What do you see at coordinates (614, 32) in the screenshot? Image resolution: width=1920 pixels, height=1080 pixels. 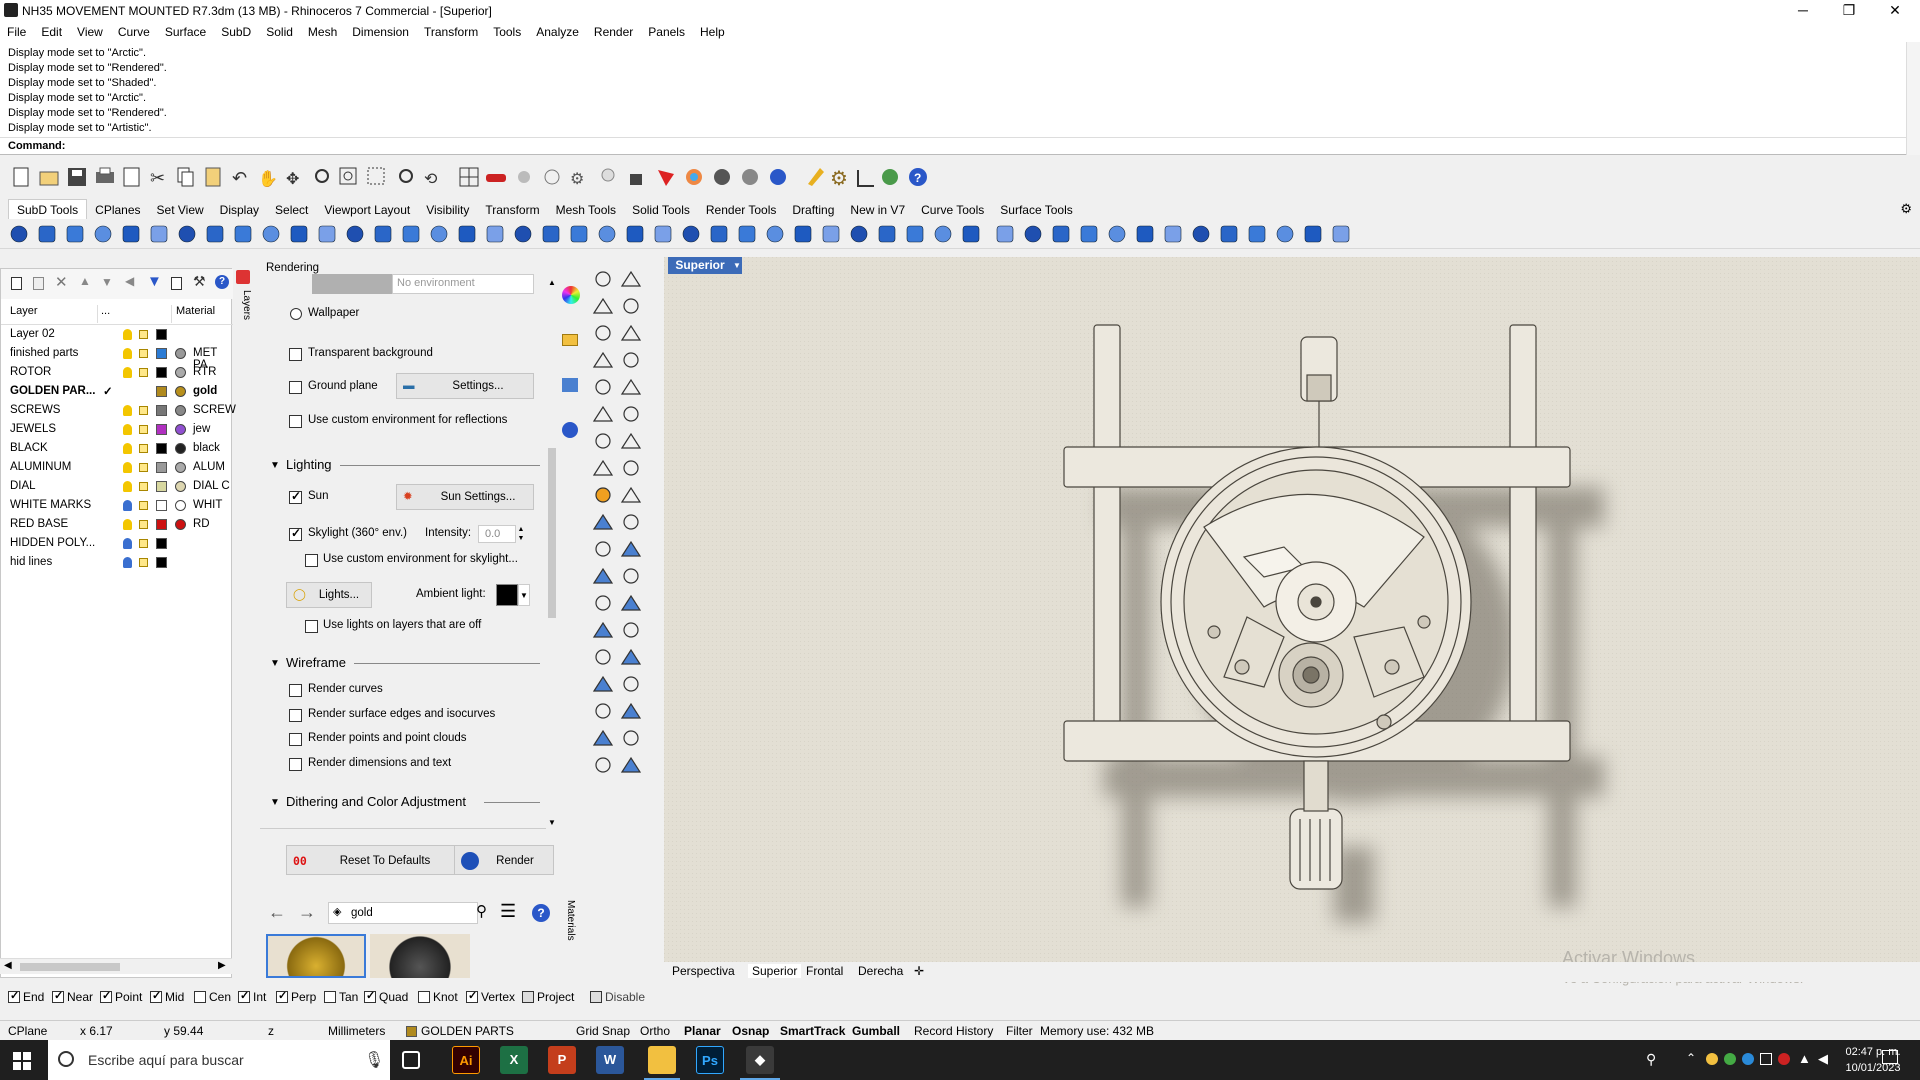 I see `menu-render: Render` at bounding box center [614, 32].